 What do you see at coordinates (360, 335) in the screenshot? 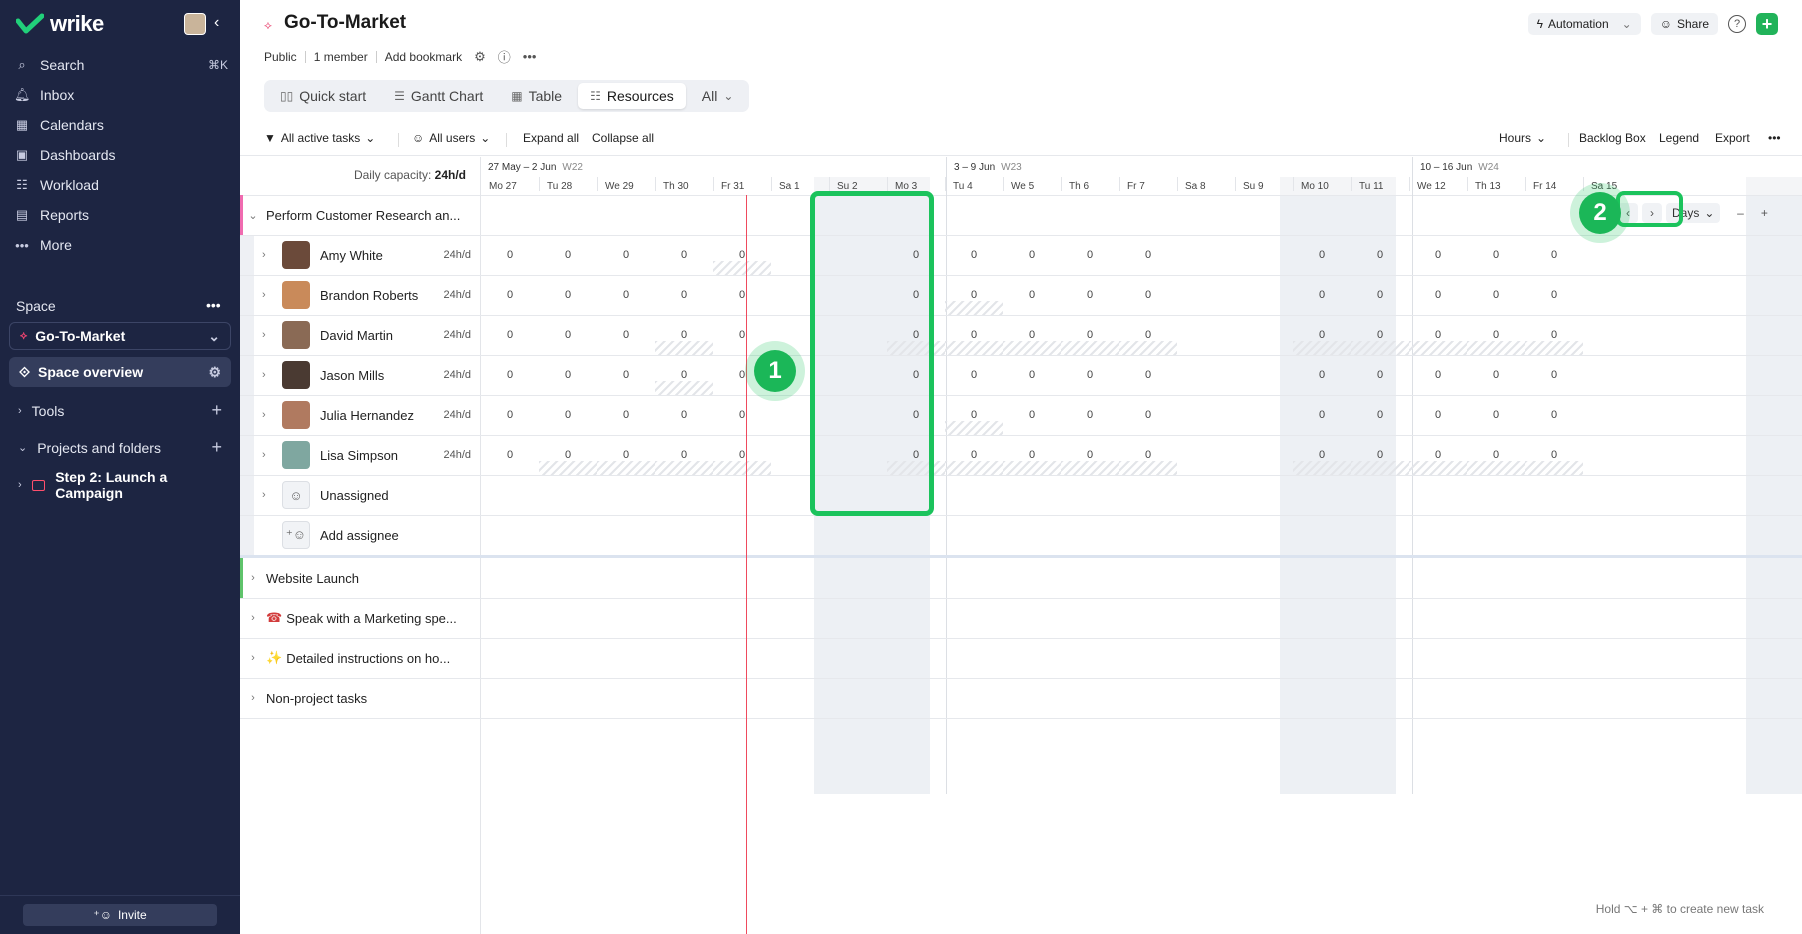
I see `assignee-row: › David Martin 24h/d` at bounding box center [360, 335].